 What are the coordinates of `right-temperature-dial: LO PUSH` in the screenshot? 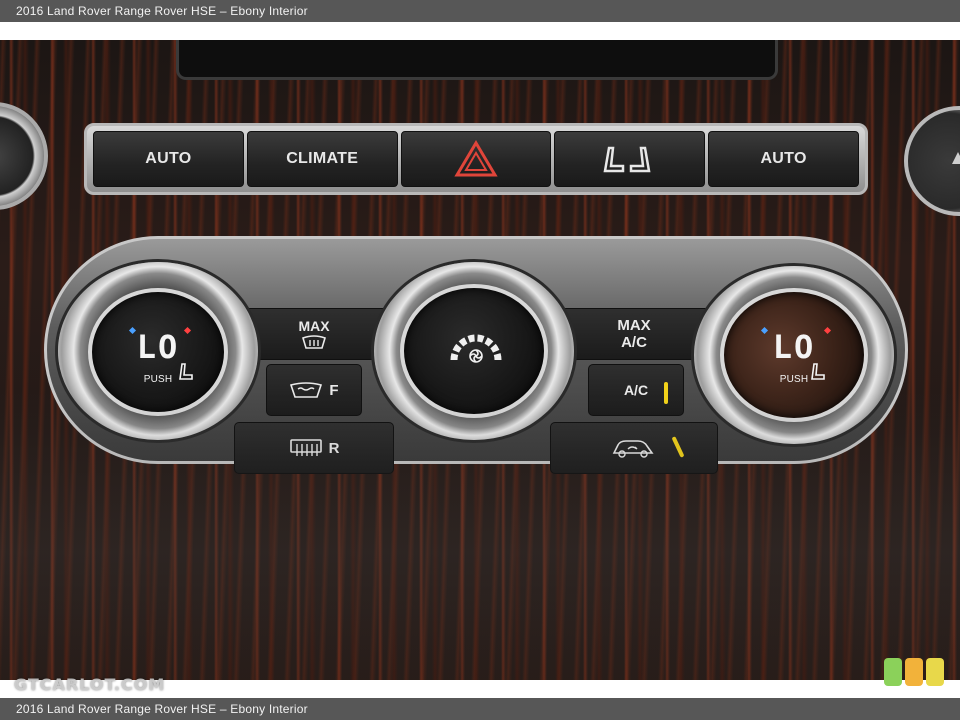 It's located at (794, 355).